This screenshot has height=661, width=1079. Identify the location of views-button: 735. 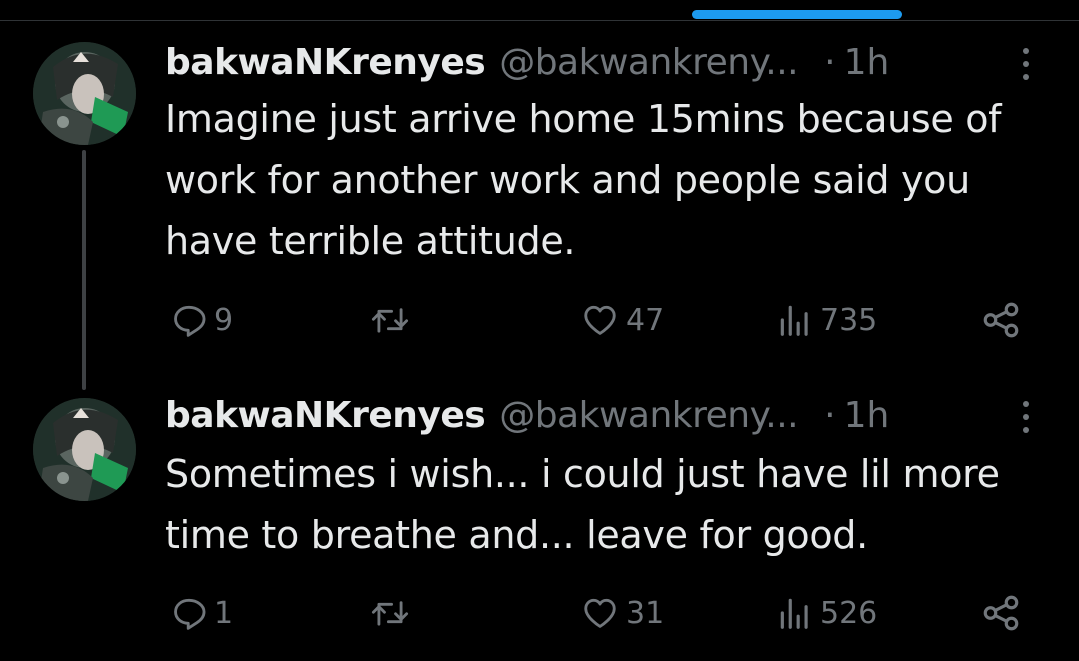
(826, 320).